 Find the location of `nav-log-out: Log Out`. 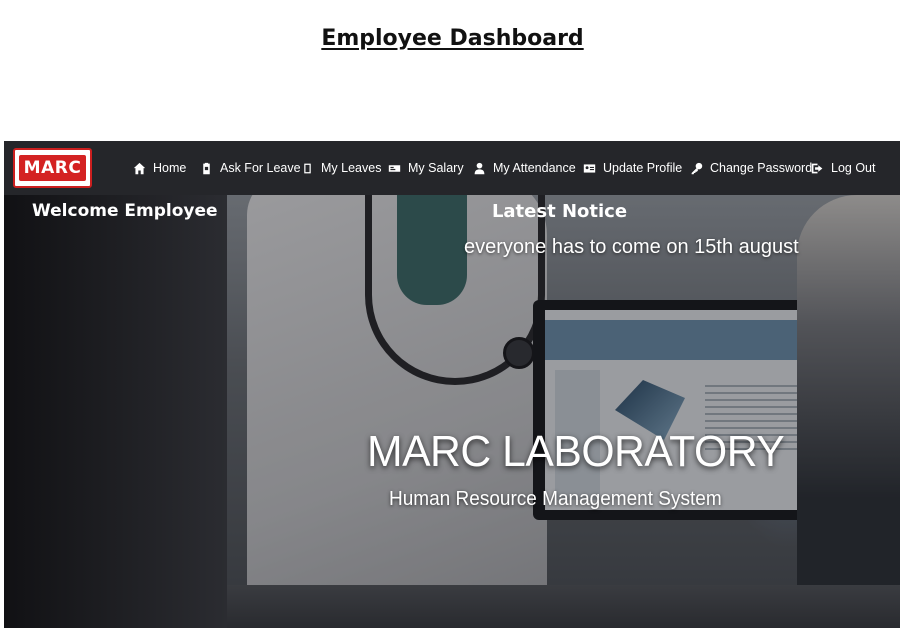

nav-log-out: Log Out is located at coordinates (842, 168).